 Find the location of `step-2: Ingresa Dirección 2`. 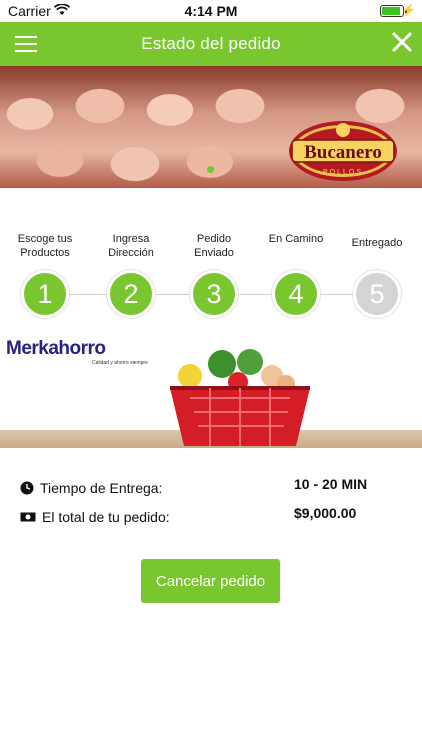

step-2: Ingresa Dirección 2 is located at coordinates (131, 259).